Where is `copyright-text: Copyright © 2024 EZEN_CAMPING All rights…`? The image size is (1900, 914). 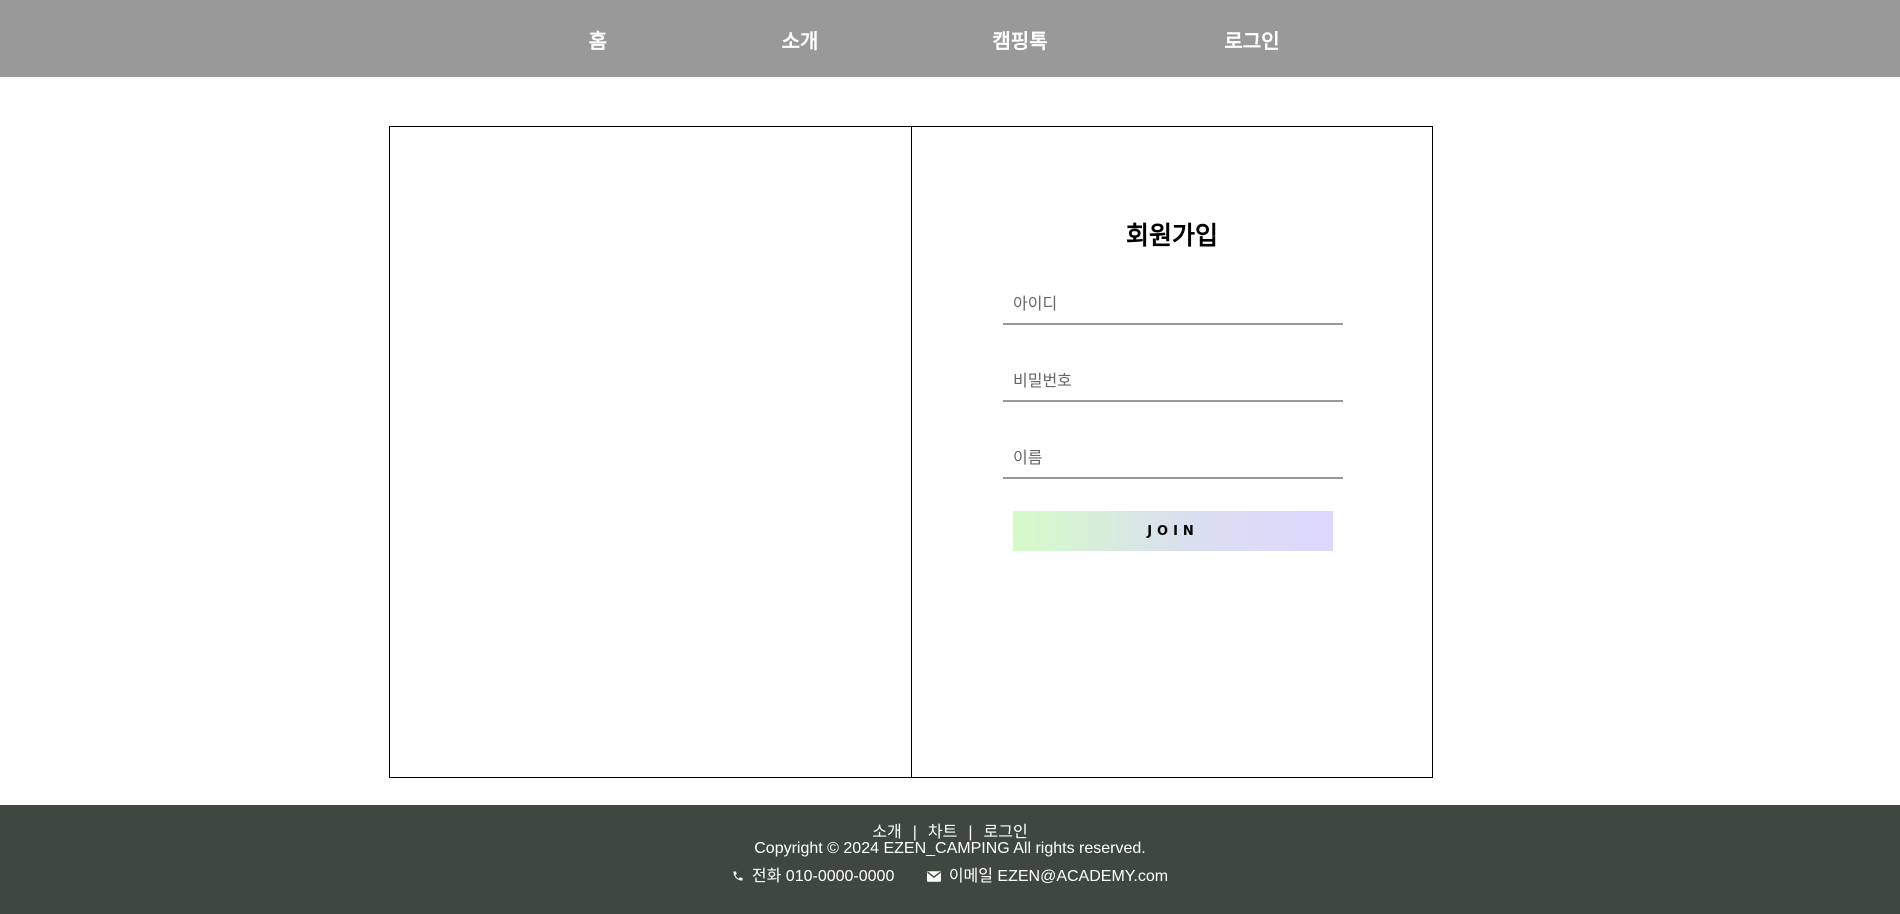 copyright-text: Copyright © 2024 EZEN_CAMPING All rights… is located at coordinates (950, 848).